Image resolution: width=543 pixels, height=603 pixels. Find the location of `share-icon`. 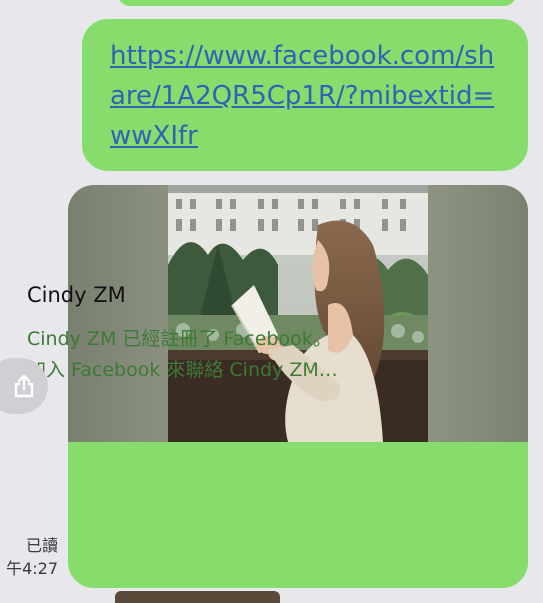

share-icon is located at coordinates (24, 386).